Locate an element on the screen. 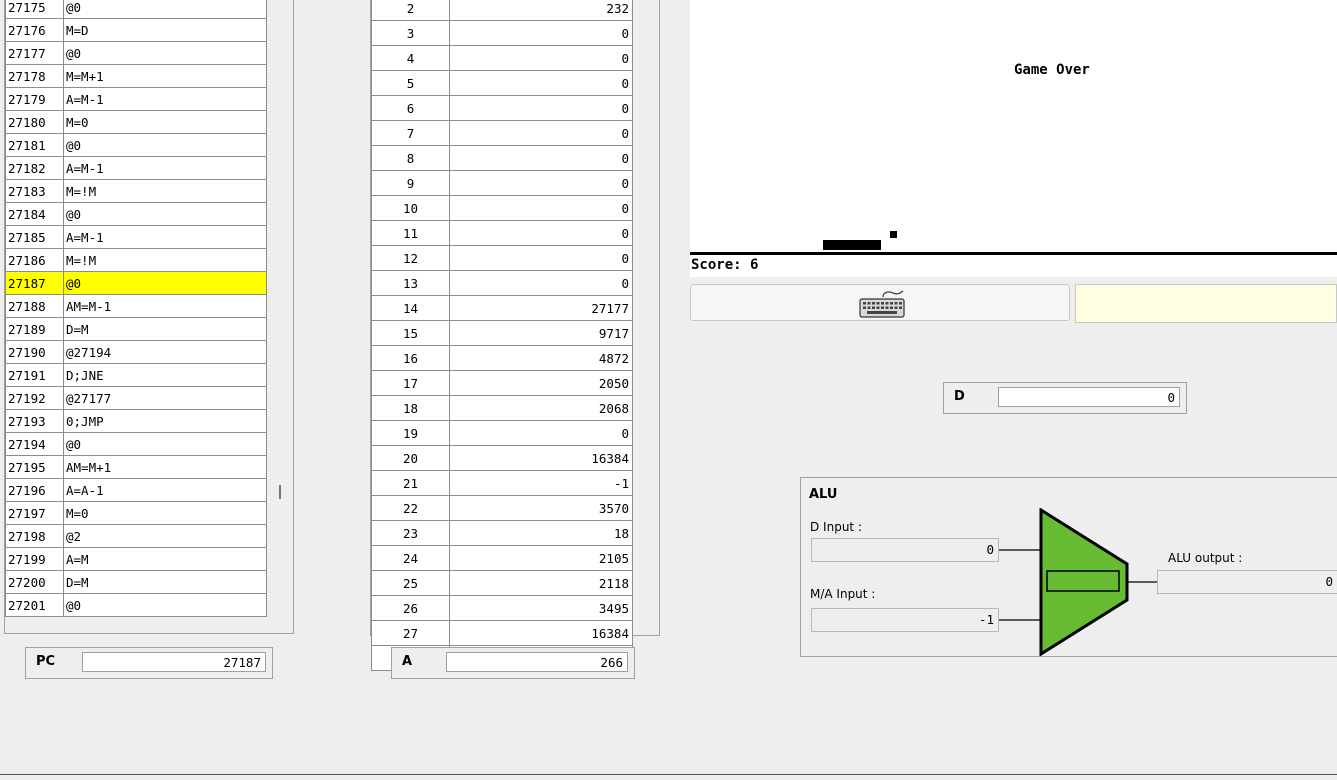 Image resolution: width=1337 pixels, height=780 pixels. ram-value: 3570 is located at coordinates (541, 508).